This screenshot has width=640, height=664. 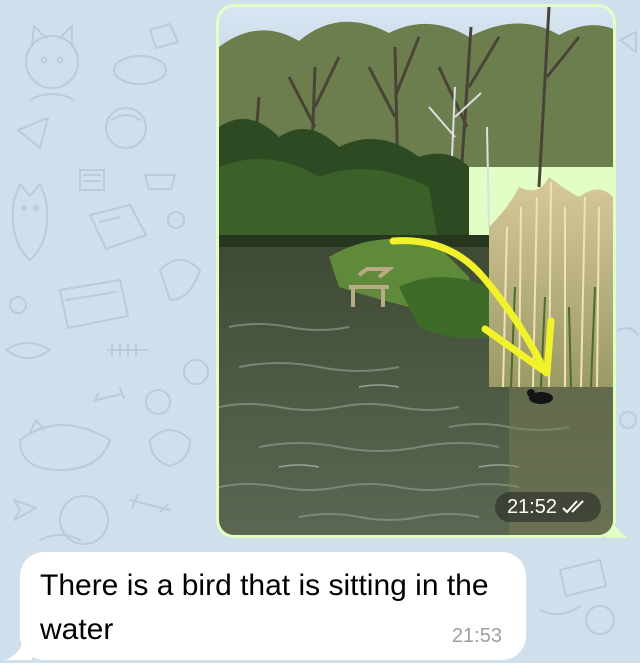 I want to click on photo-time-badge: 21:52, so click(x=547, y=507).